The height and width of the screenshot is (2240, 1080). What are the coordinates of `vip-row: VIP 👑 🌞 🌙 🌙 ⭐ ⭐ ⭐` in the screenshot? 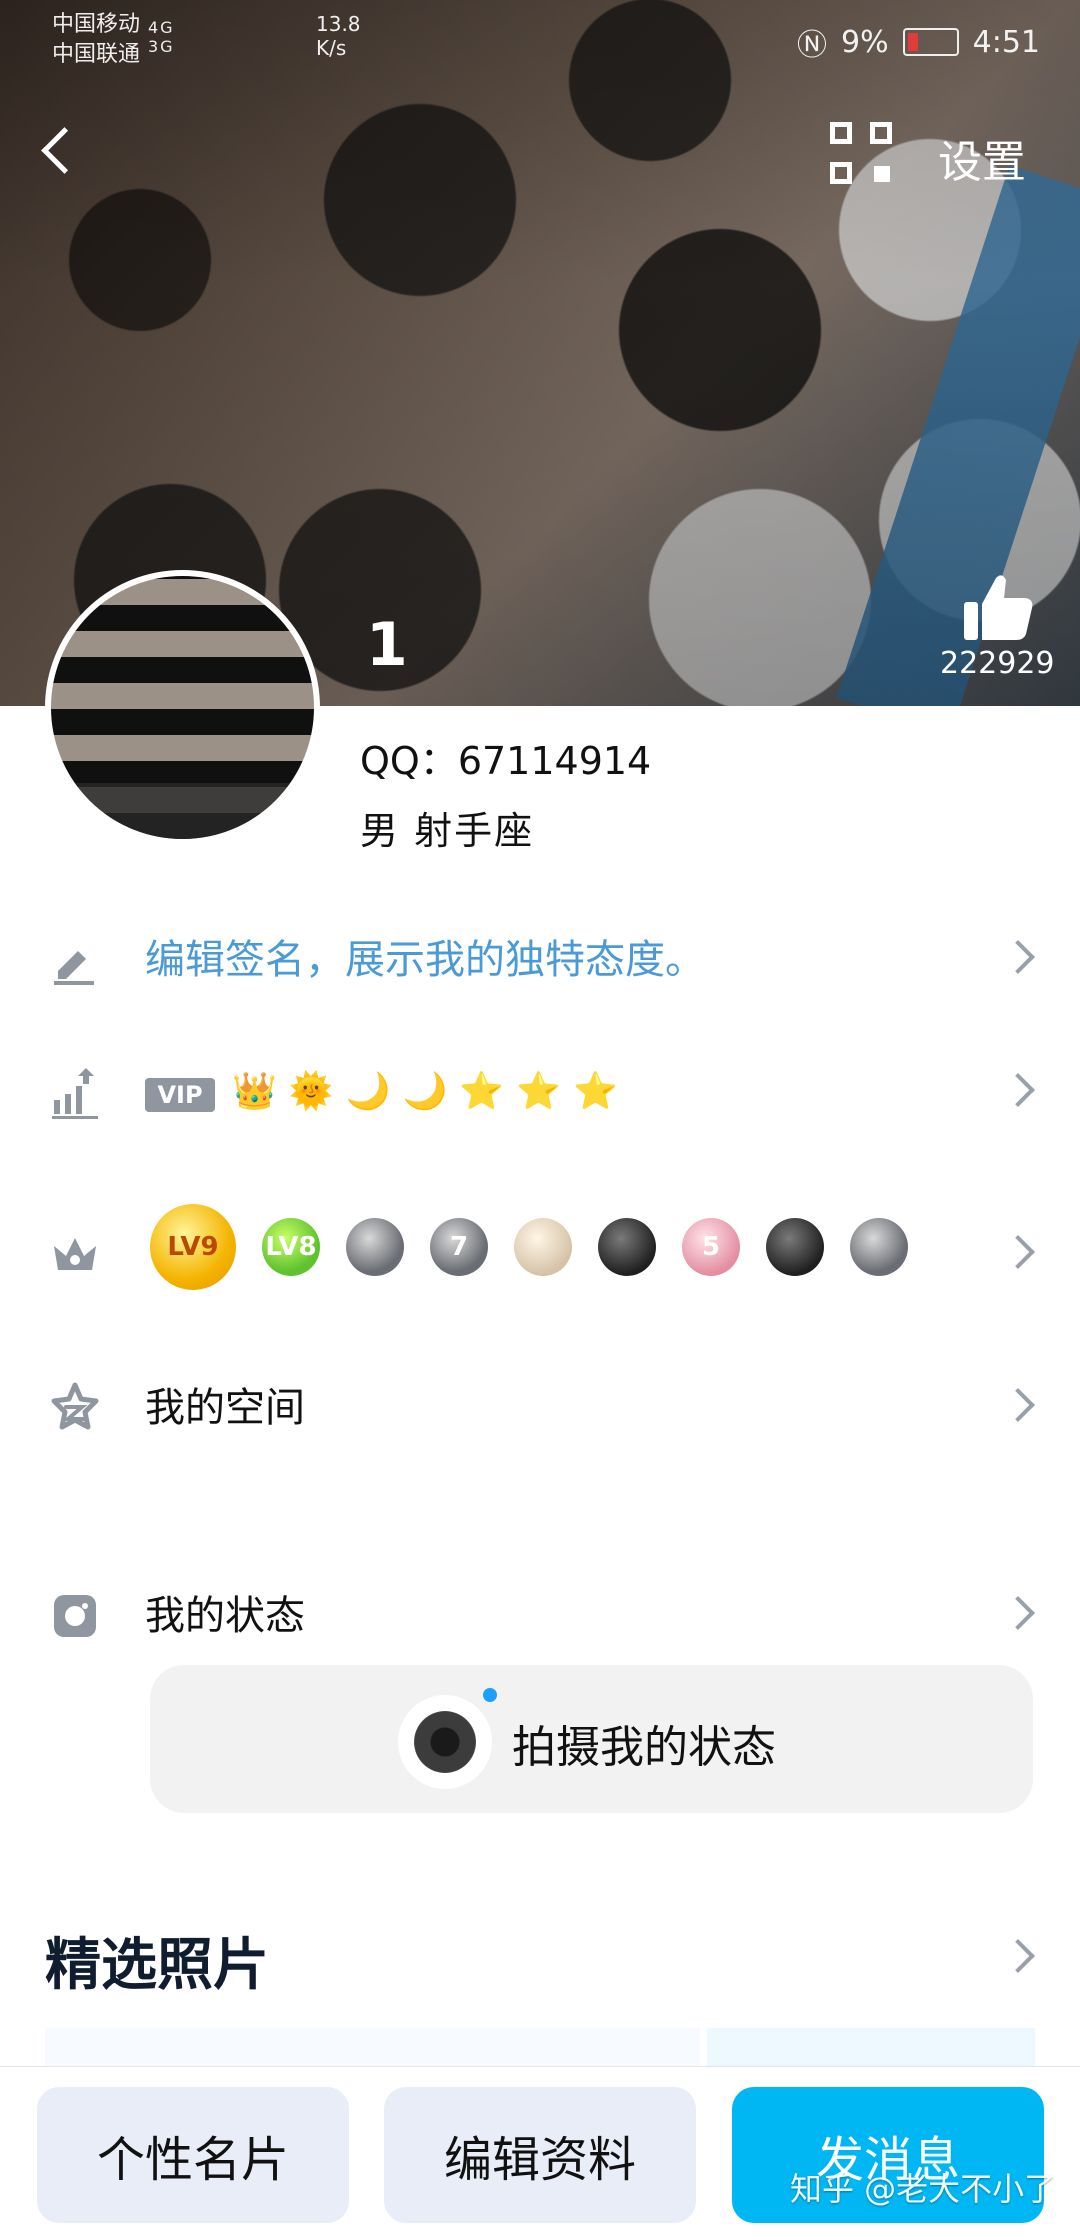 It's located at (540, 1093).